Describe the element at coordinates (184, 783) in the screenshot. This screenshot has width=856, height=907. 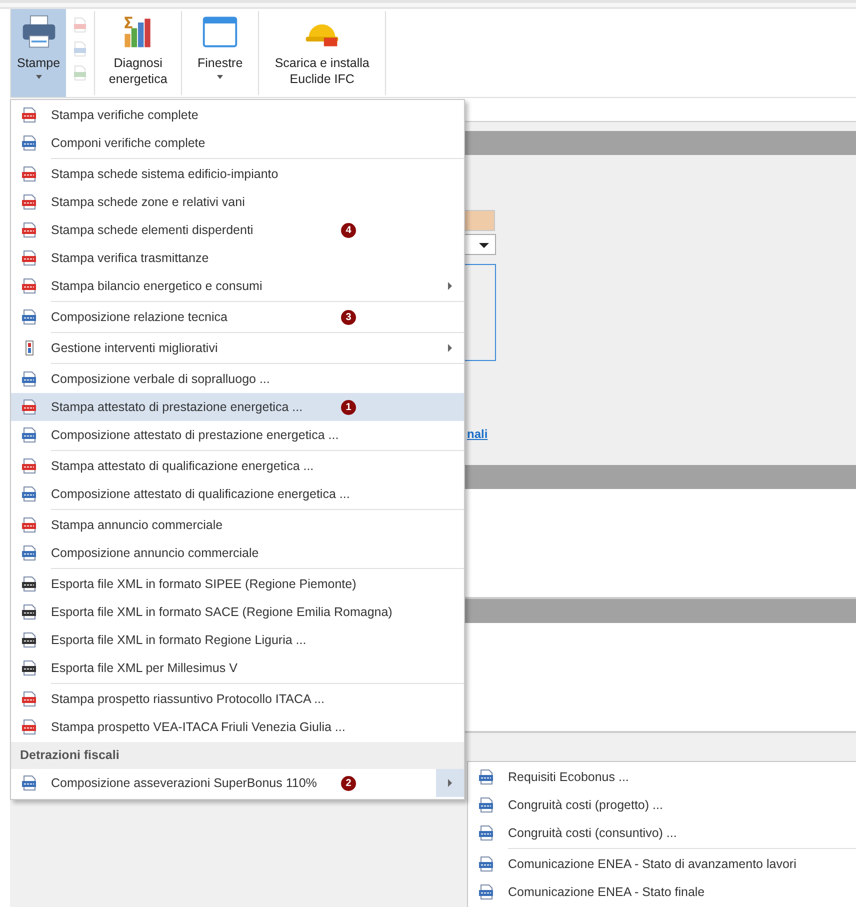
I see `menu-item-label: Composizione asseverazioni SuperBonus 110%` at that location.